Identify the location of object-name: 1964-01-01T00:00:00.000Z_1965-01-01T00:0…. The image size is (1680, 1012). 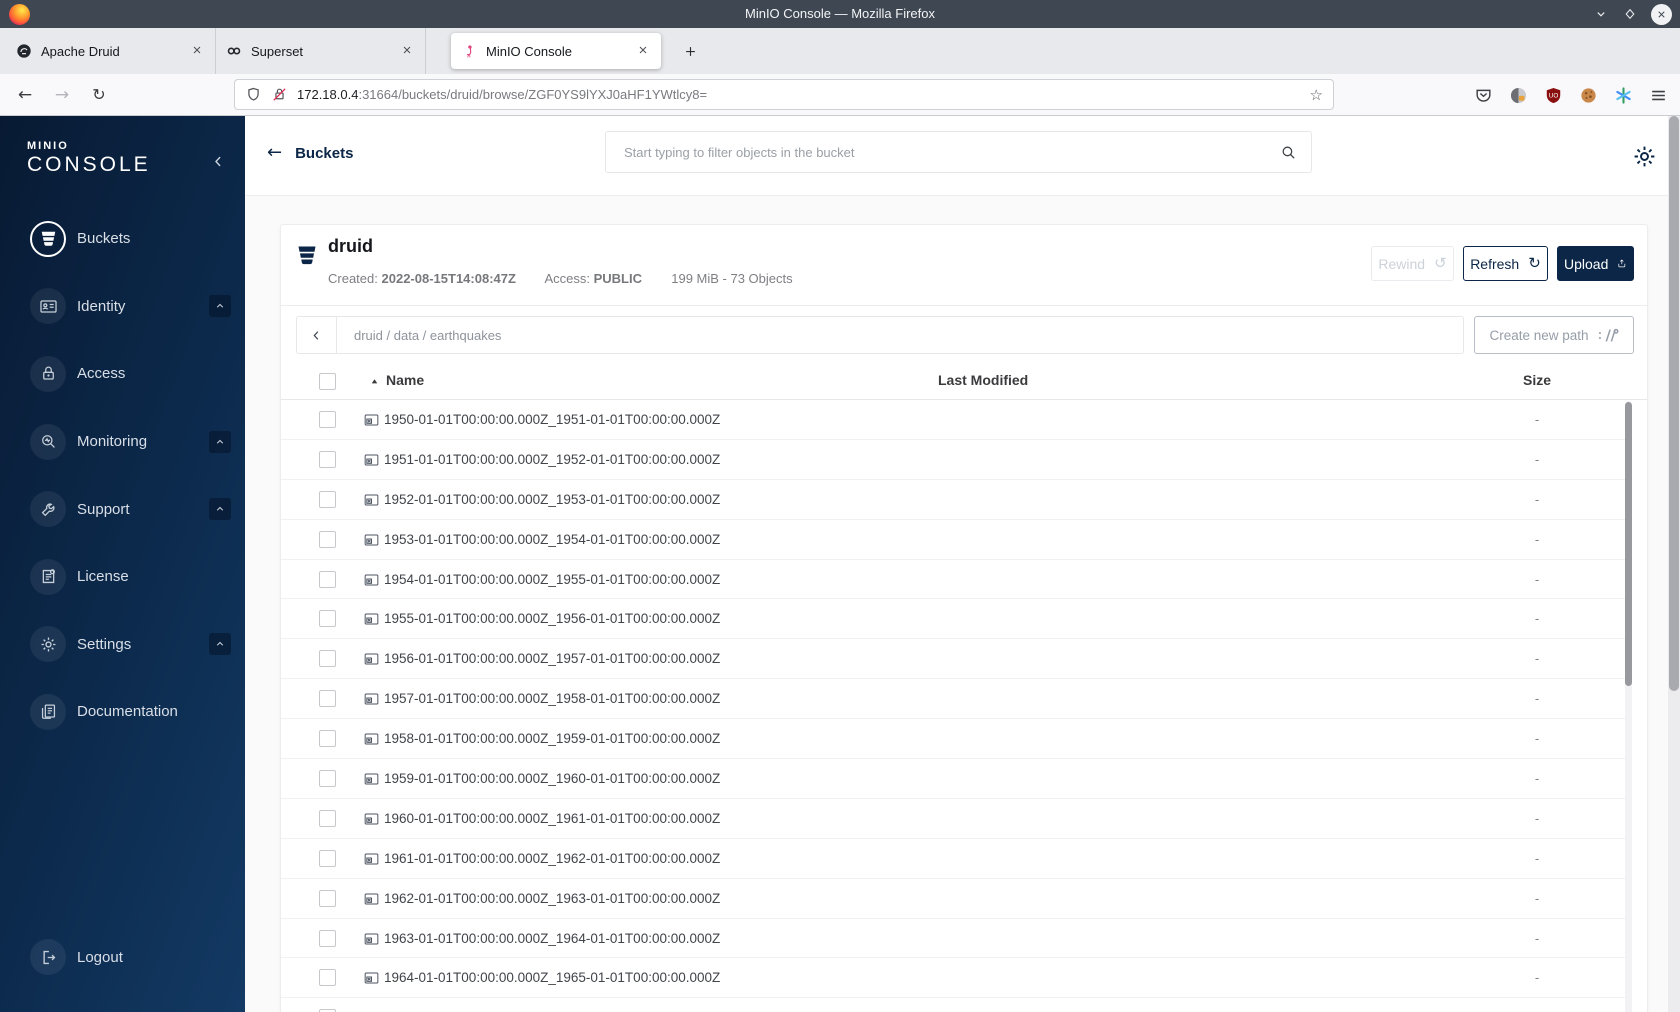
(552, 978).